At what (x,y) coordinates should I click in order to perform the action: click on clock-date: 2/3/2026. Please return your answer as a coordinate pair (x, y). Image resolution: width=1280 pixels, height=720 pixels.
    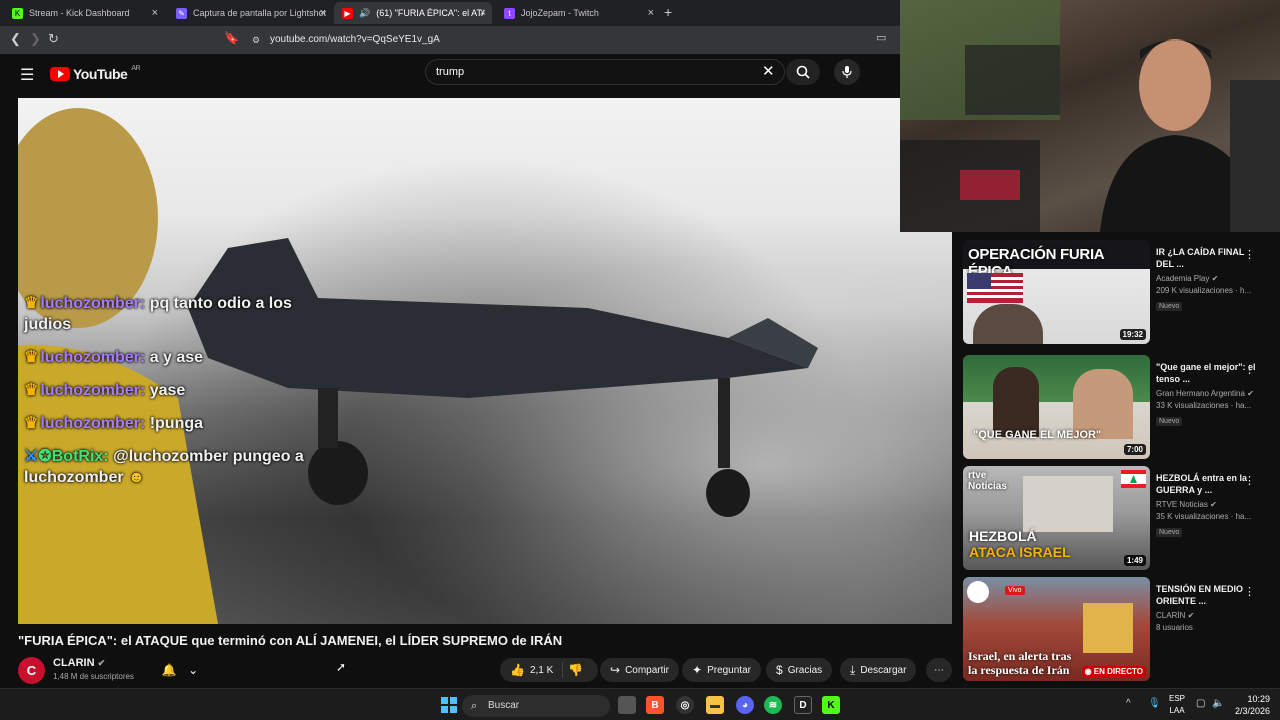
    Looking at the image, I should click on (1252, 711).